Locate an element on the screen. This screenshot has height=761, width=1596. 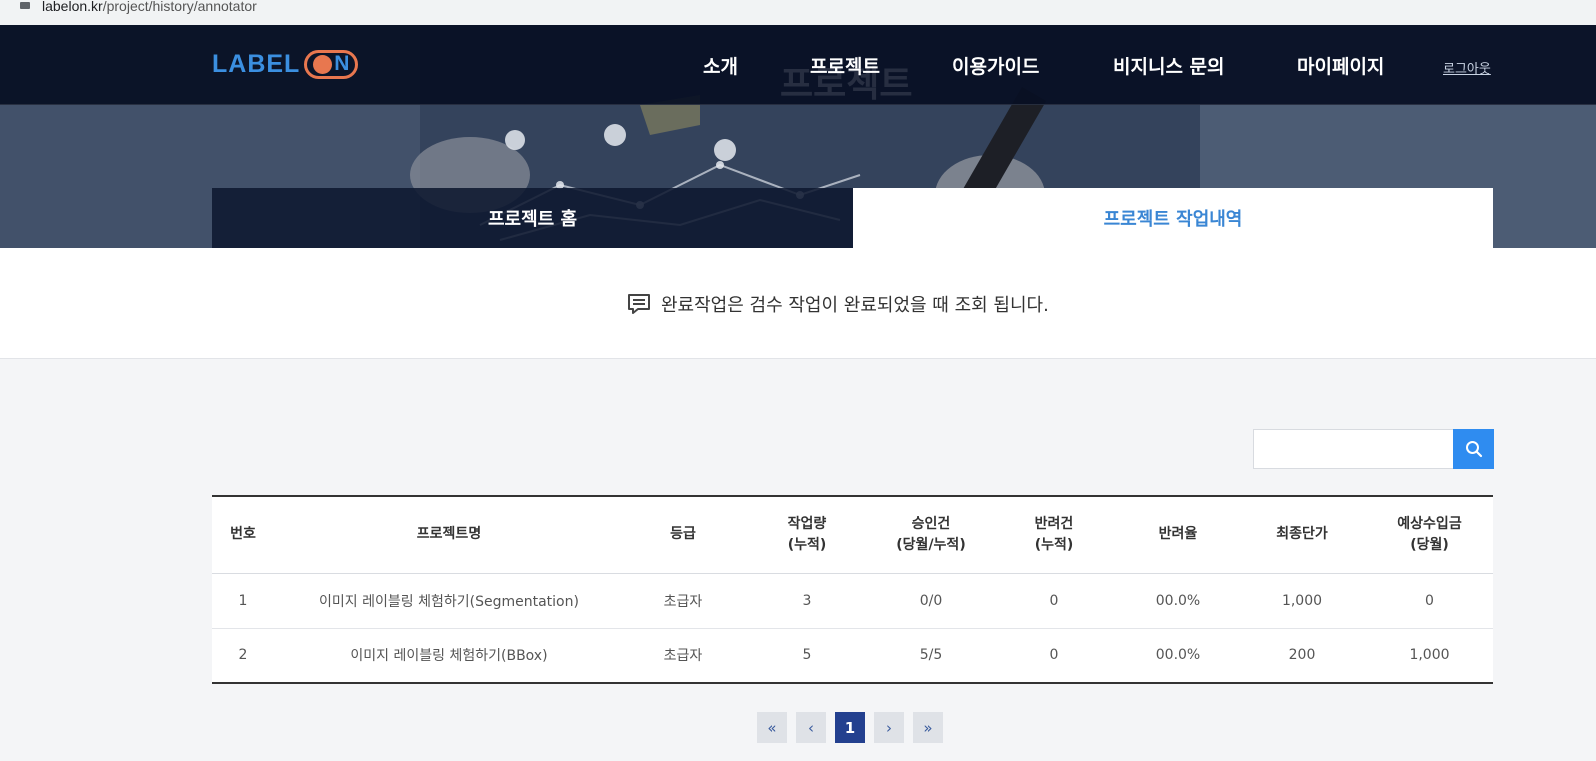
col-header-project-name: 프로젝트명 is located at coordinates (449, 535).